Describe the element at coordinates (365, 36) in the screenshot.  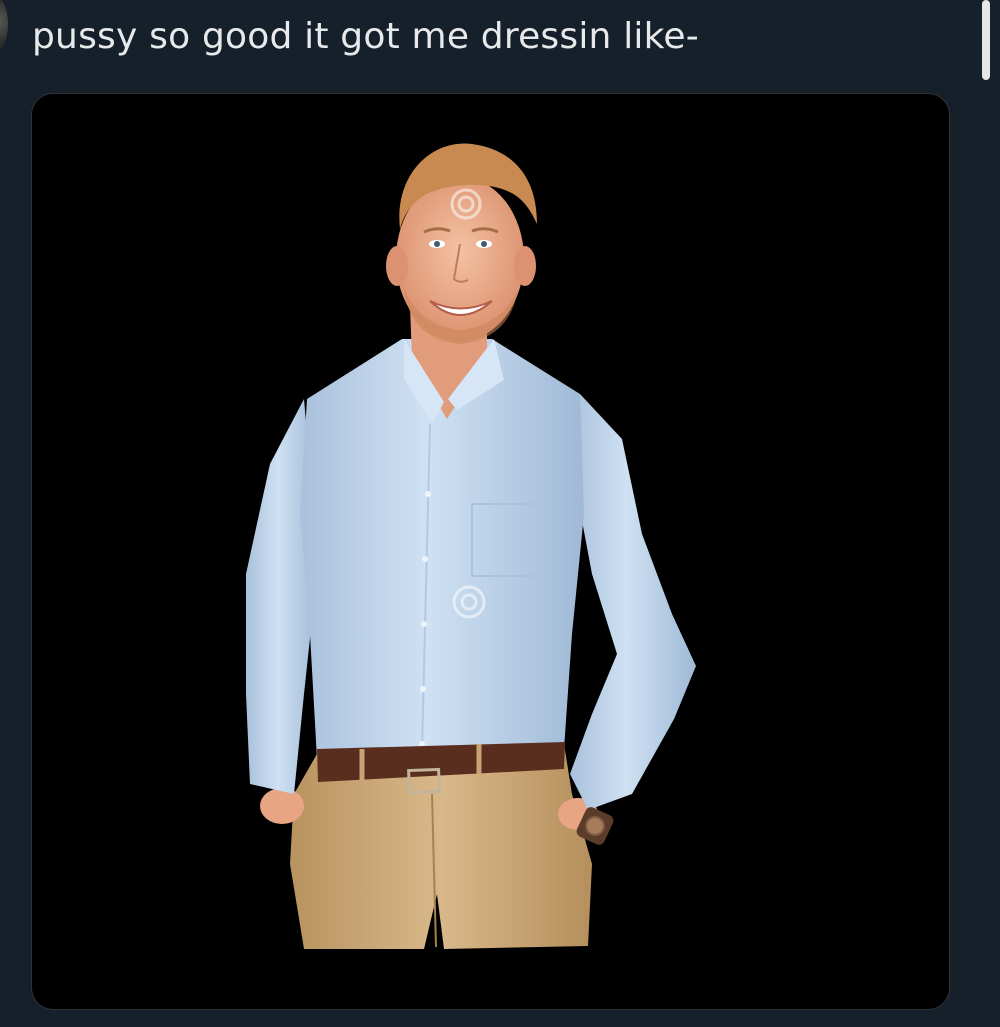
I see `tweet-text: pussy so good it got me dressin like-` at that location.